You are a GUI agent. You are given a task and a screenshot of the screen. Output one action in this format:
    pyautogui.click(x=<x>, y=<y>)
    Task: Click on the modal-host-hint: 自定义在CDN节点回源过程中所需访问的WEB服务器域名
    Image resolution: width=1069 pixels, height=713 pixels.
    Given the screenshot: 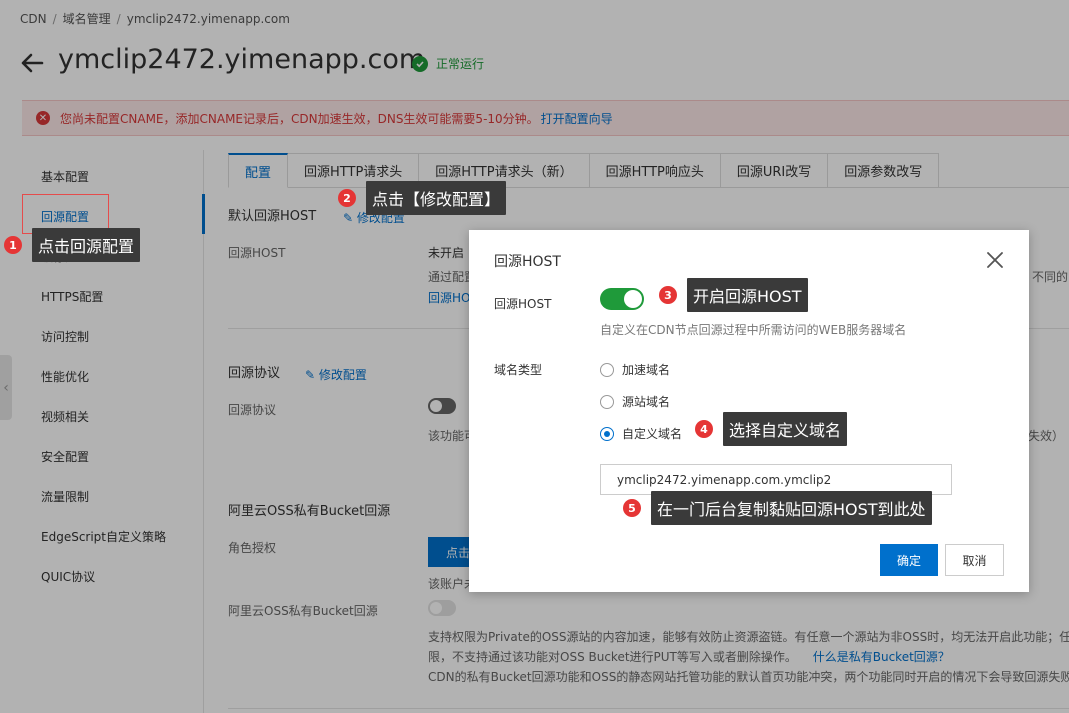 What is the action you would take?
    pyautogui.click(x=753, y=330)
    